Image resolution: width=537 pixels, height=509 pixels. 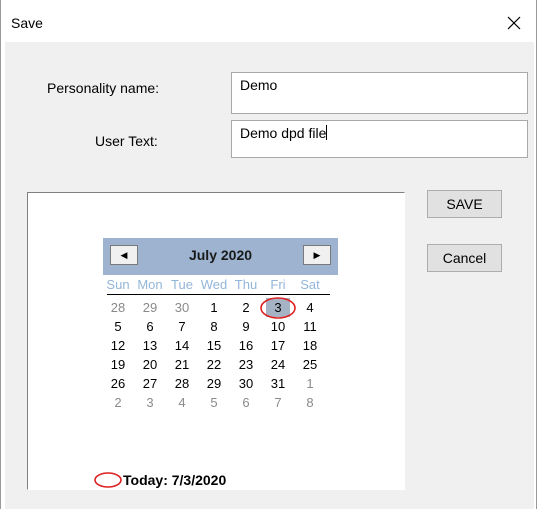 I want to click on calendar-day: 10, so click(x=278, y=326).